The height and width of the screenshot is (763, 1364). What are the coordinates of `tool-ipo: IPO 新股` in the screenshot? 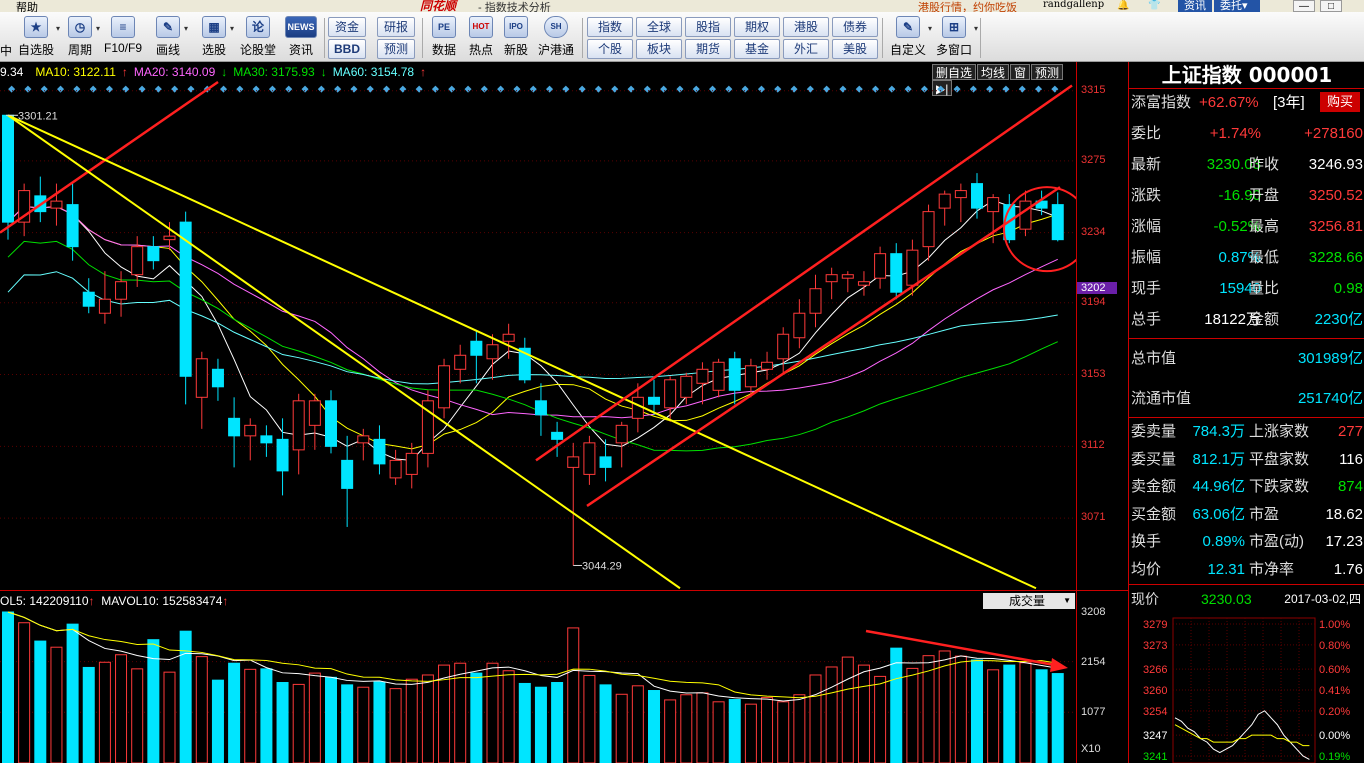 It's located at (516, 37).